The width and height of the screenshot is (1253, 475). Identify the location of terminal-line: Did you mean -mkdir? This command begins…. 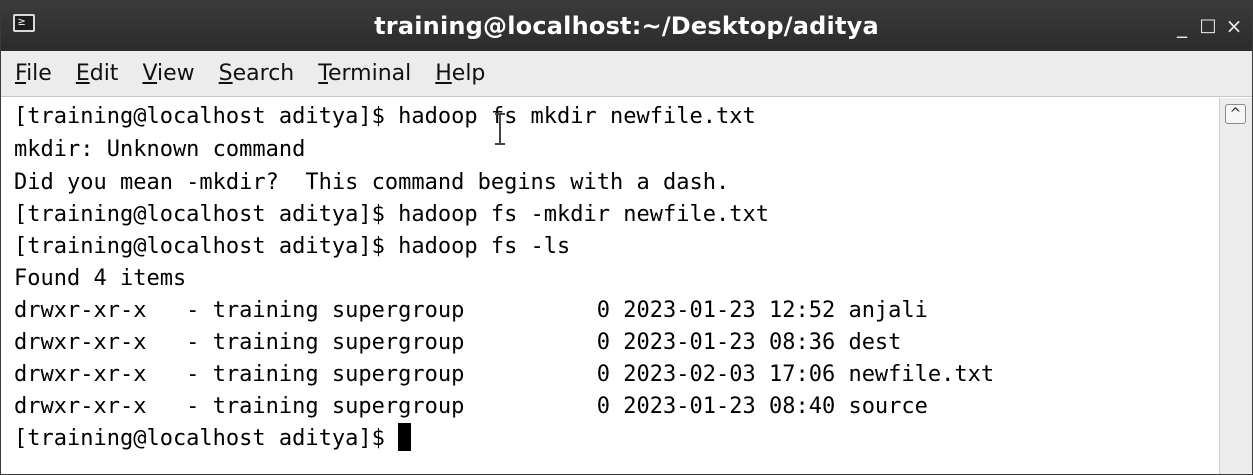
(372, 182).